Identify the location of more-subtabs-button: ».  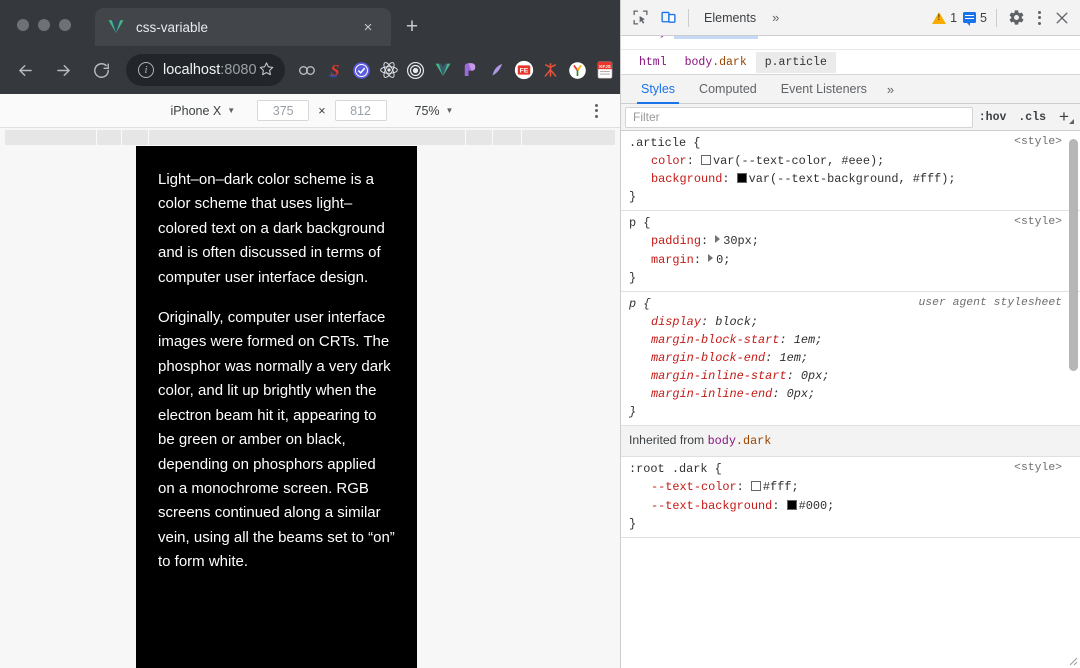
(890, 89).